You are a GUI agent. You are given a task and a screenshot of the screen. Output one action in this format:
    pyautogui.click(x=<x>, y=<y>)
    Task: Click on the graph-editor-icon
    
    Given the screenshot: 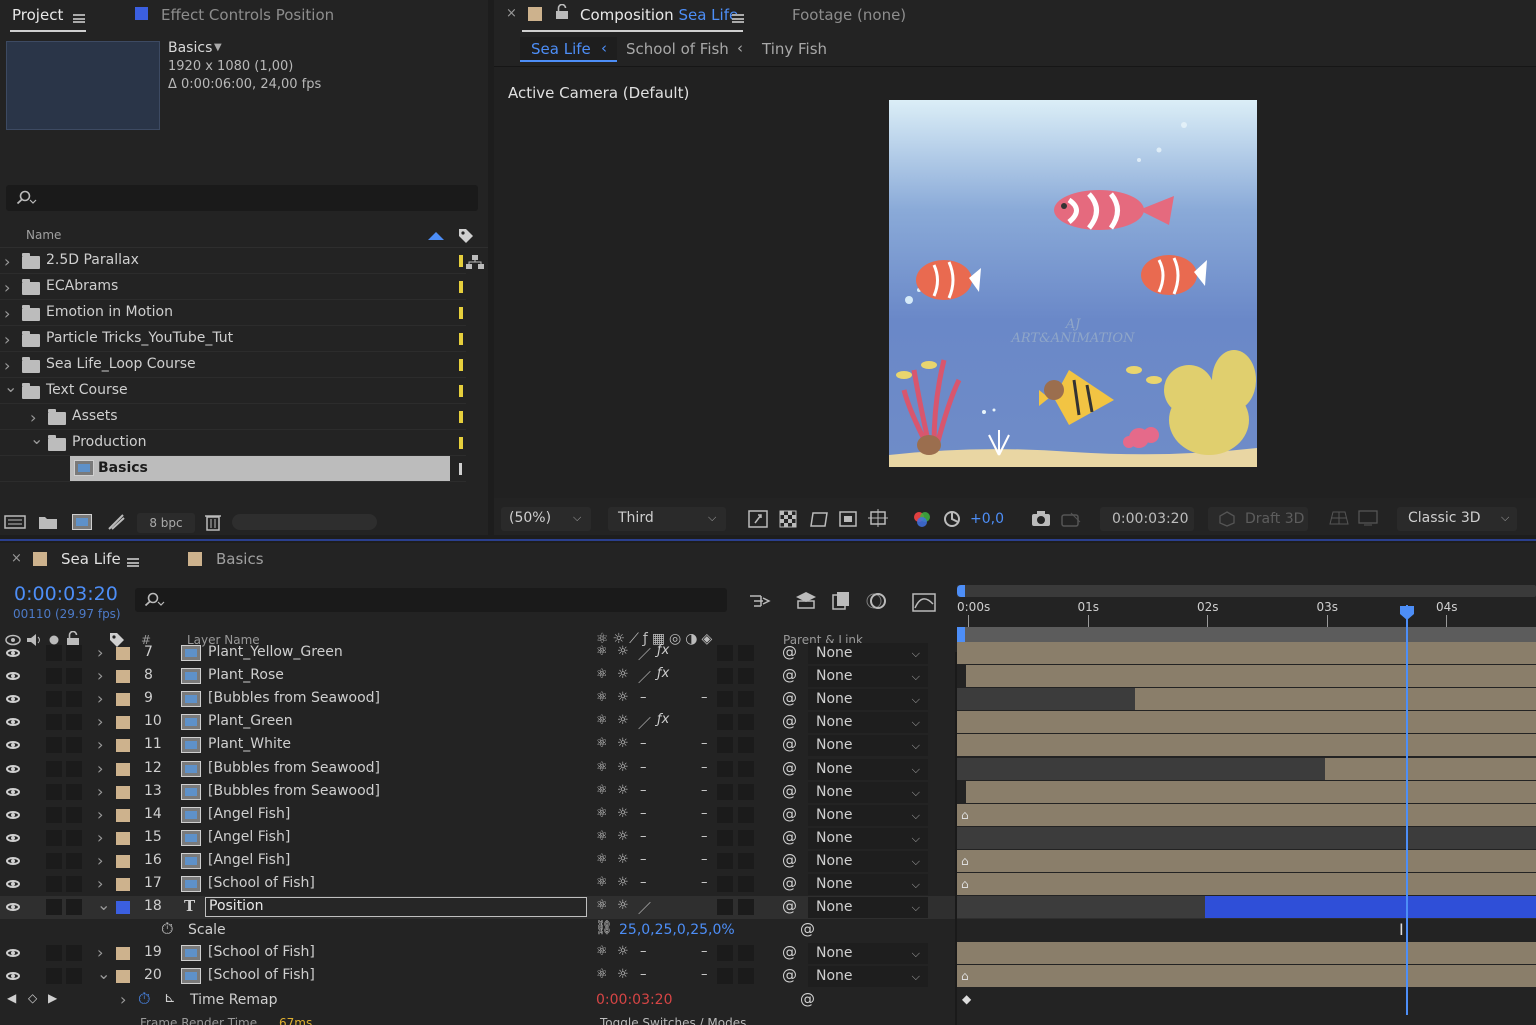 What is the action you would take?
    pyautogui.click(x=924, y=601)
    